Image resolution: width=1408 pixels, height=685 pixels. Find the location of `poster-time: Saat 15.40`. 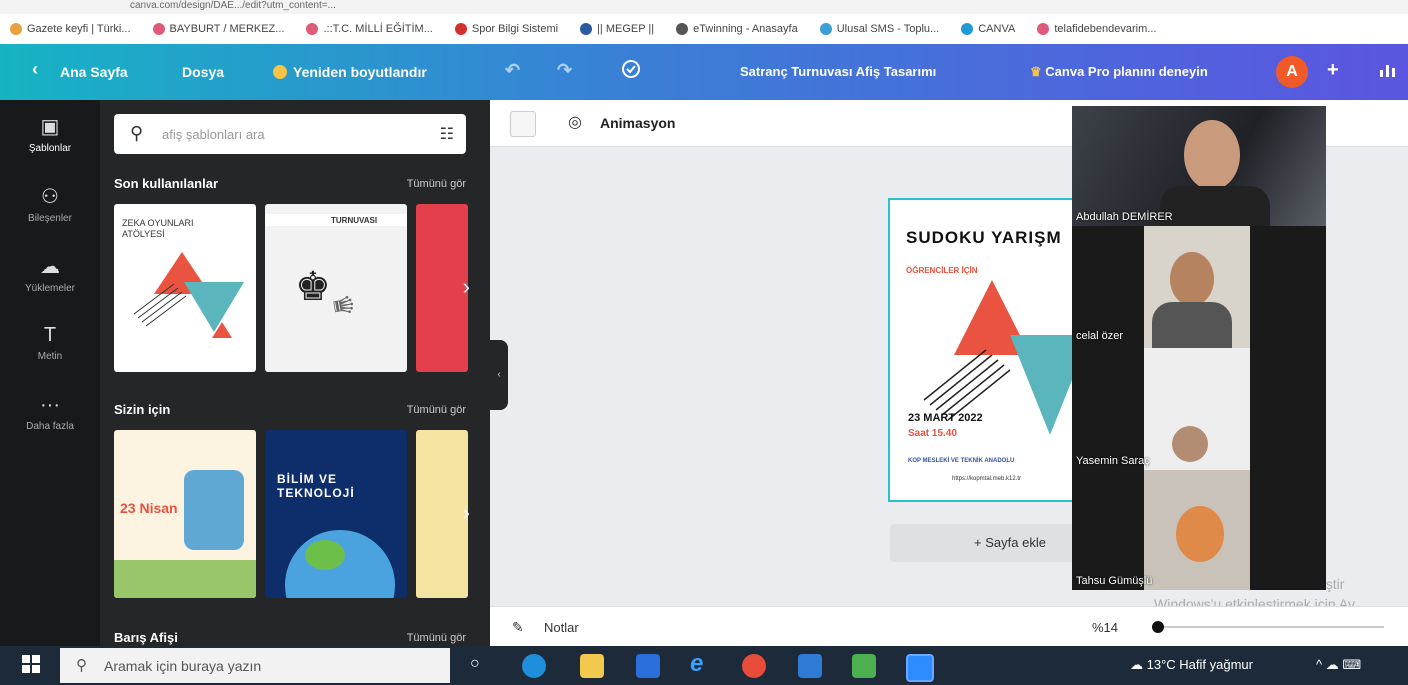

poster-time: Saat 15.40 is located at coordinates (932, 433).